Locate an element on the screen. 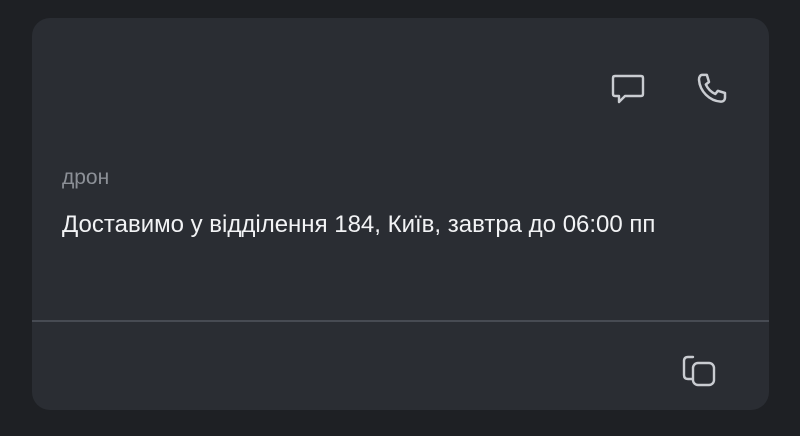 The image size is (800, 436). copy-button is located at coordinates (699, 370).